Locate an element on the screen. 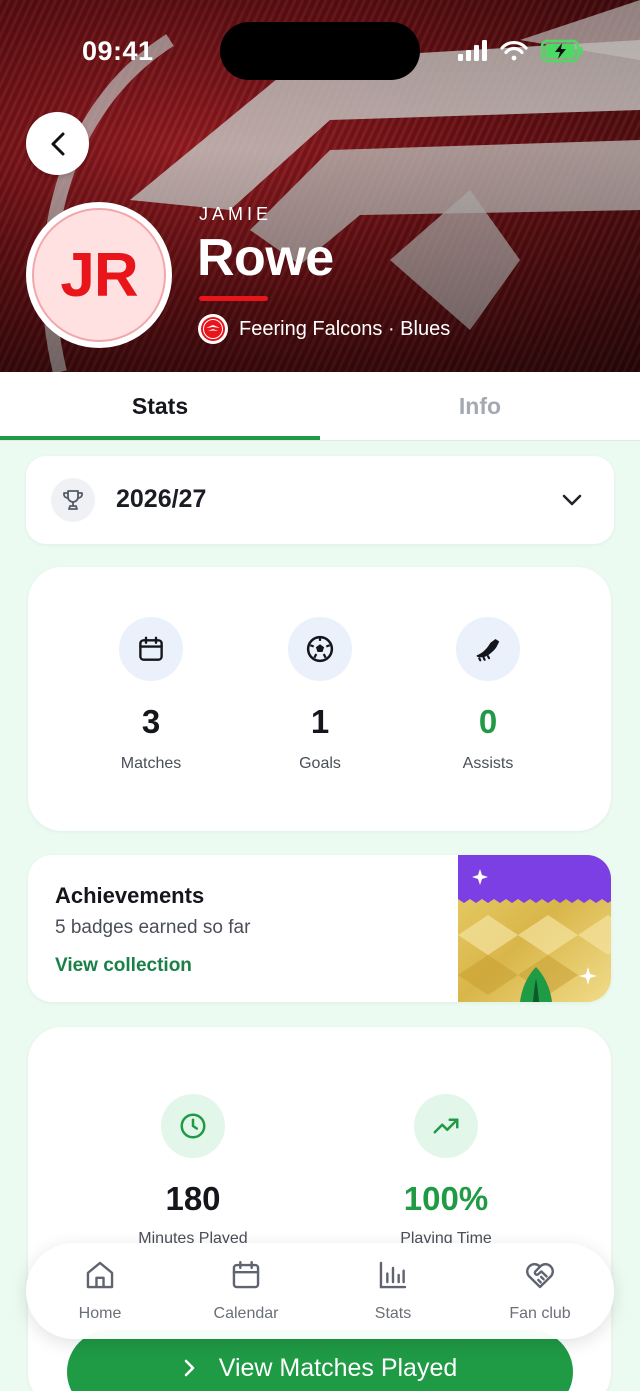 Image resolution: width=640 pixels, height=1391 pixels. player-first-name: JAMIE is located at coordinates (236, 214).